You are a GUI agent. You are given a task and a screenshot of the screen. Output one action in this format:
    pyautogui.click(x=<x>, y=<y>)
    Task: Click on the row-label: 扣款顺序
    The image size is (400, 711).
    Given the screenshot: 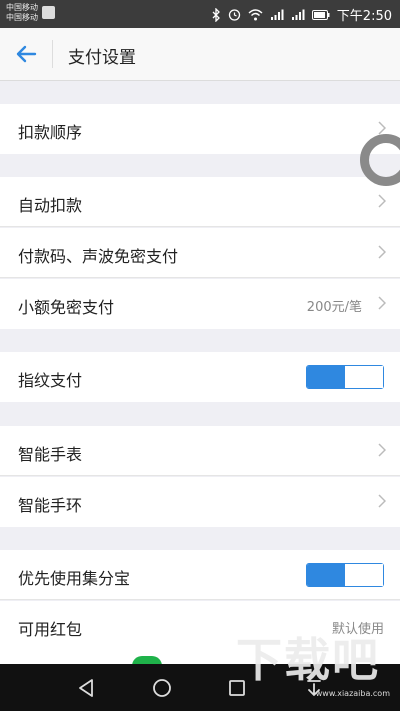 What is the action you would take?
    pyautogui.click(x=50, y=132)
    